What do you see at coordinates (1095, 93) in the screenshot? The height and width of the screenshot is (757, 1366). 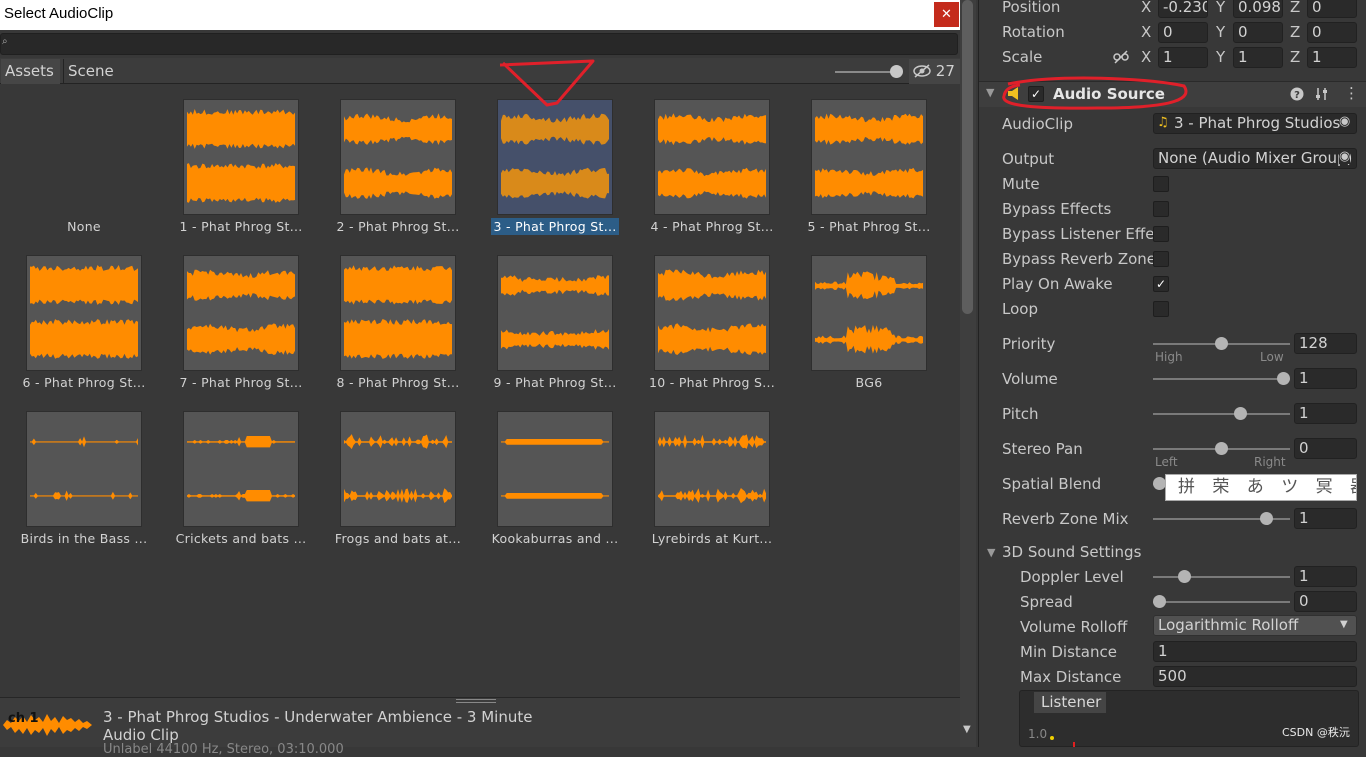 I see `annotation-ellipse` at bounding box center [1095, 93].